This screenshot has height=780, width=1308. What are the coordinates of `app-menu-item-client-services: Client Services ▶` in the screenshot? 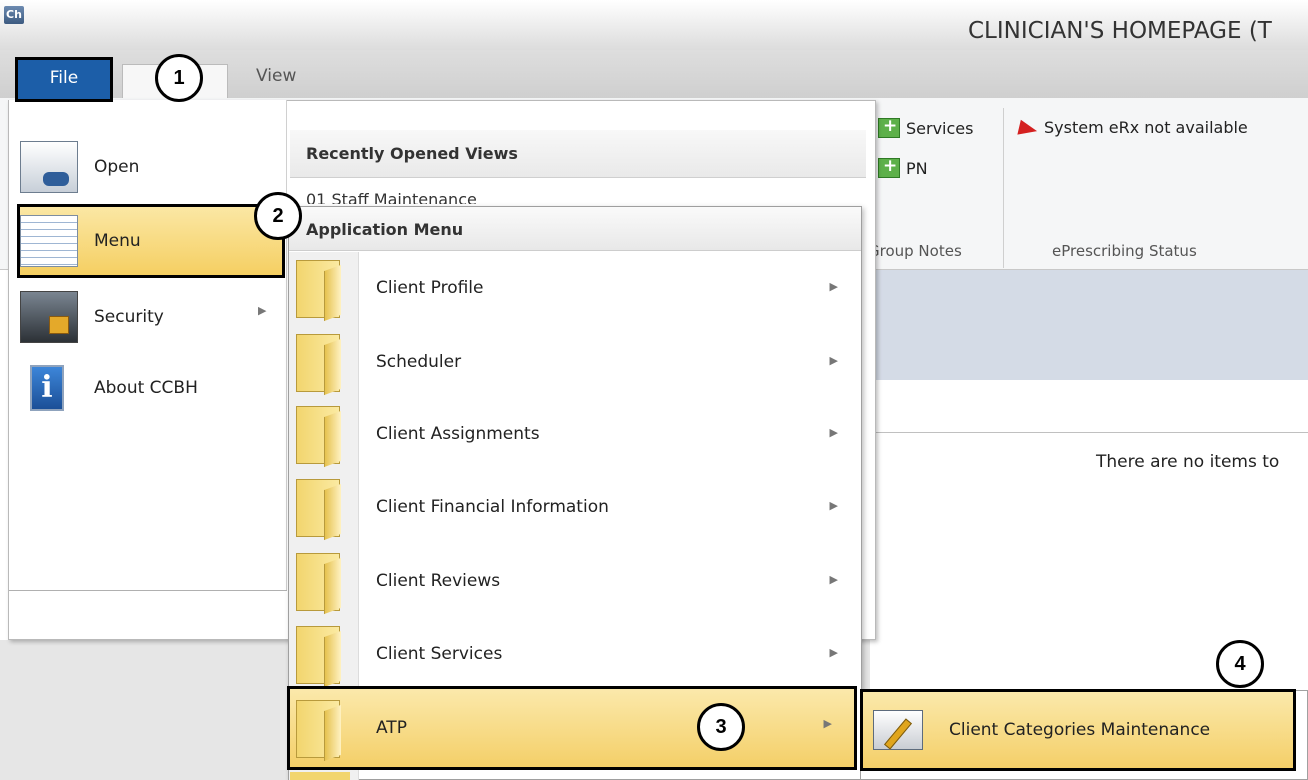 It's located at (575, 654).